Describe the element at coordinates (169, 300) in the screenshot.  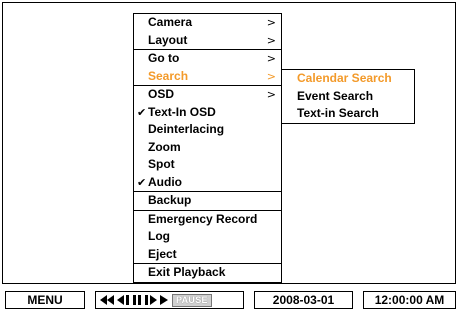
I see `playback-controls: PAUSE` at that location.